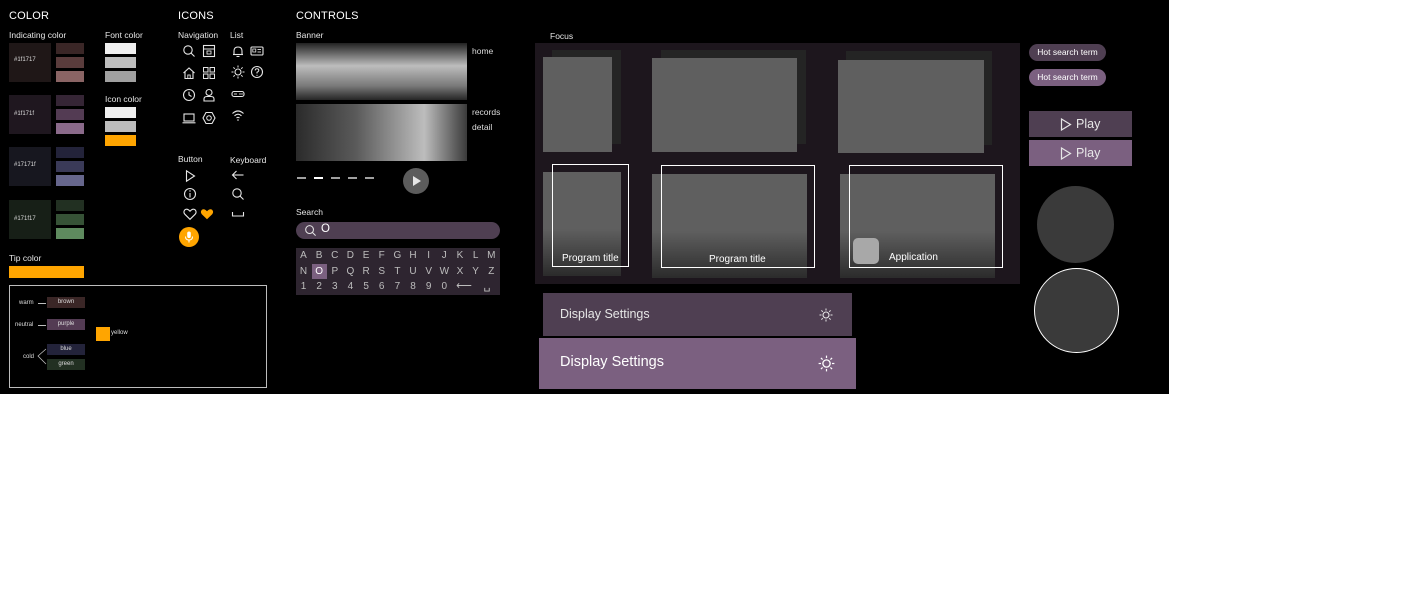  What do you see at coordinates (491, 271) in the screenshot?
I see `key: Z` at bounding box center [491, 271].